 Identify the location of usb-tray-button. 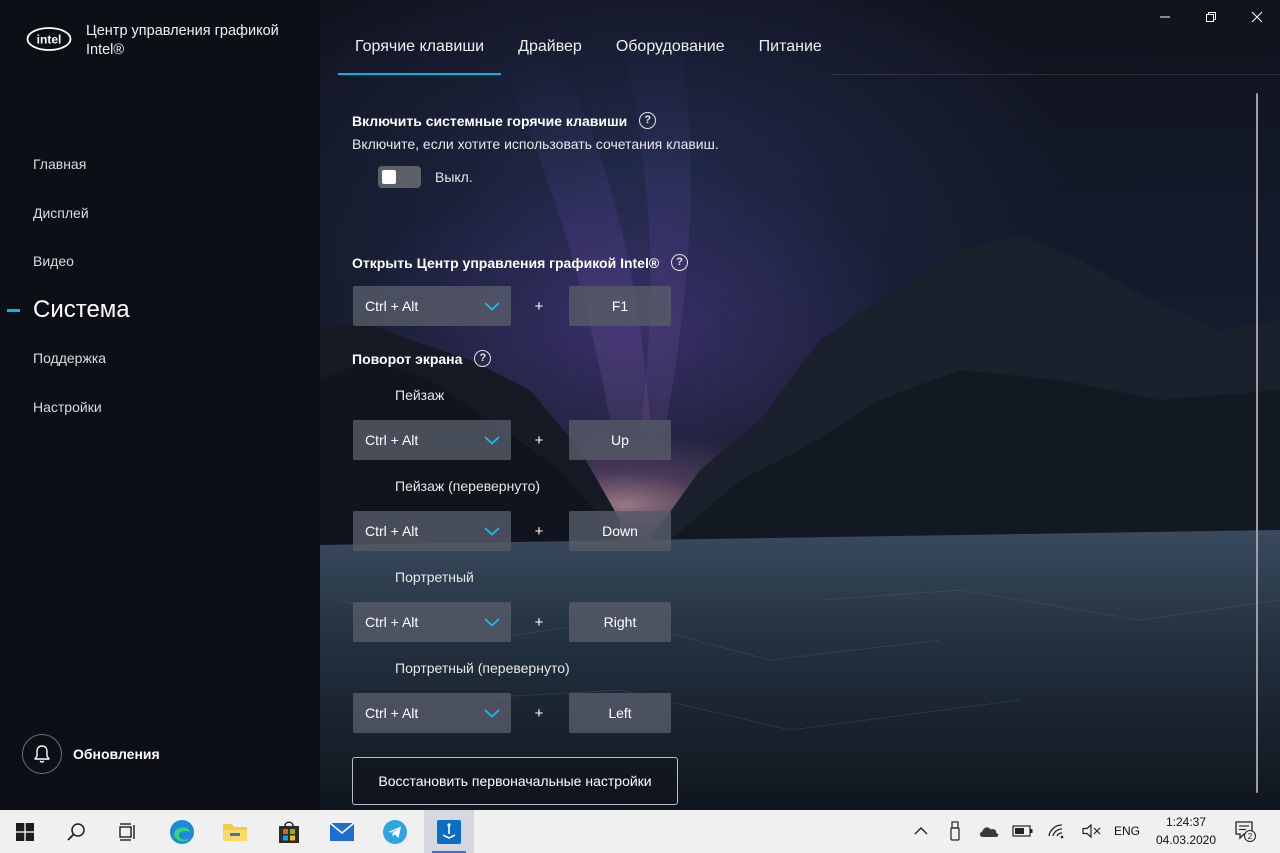
(955, 831).